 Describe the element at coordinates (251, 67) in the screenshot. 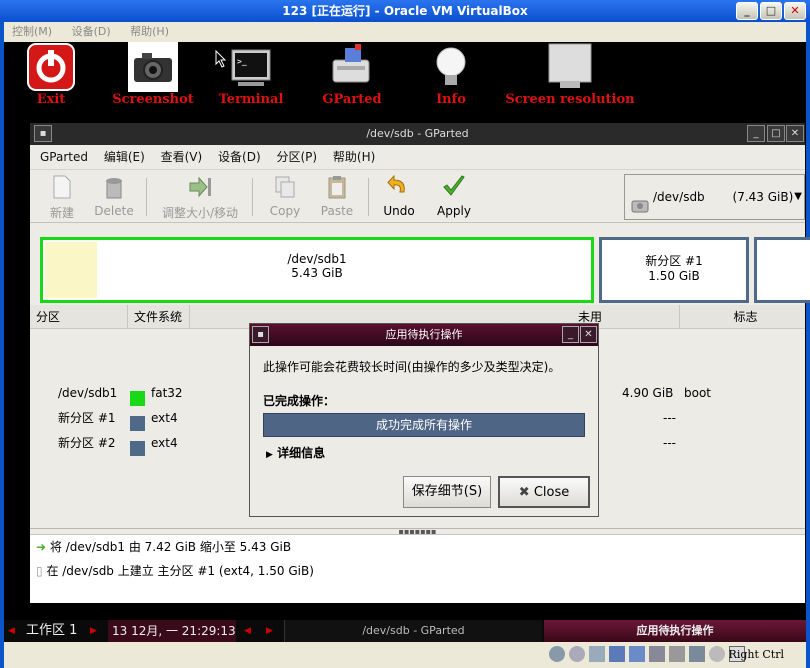

I see `terminal-icon: >_` at that location.